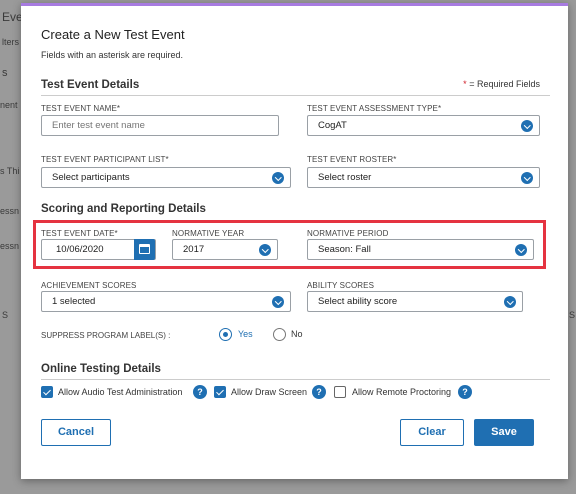 The width and height of the screenshot is (576, 494). Describe the element at coordinates (194, 249) in the screenshot. I see `normative-year-value: 2017` at that location.